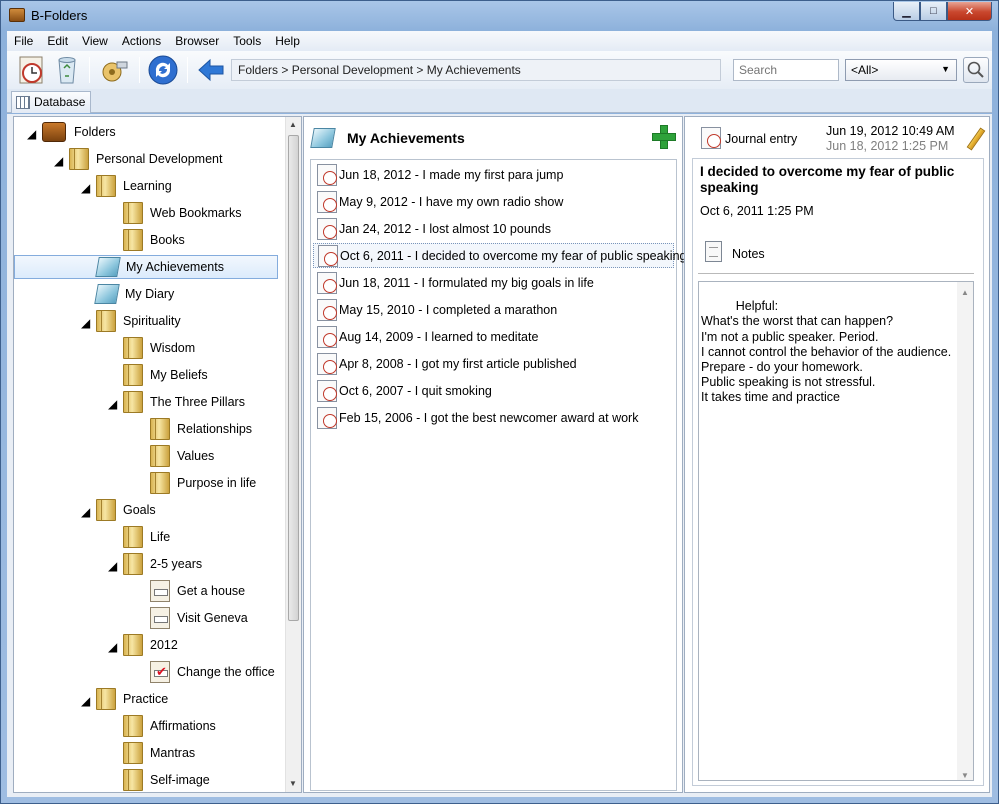 The width and height of the screenshot is (999, 804). Describe the element at coordinates (159, 753) in the screenshot. I see `tree-item: Mantras` at that location.